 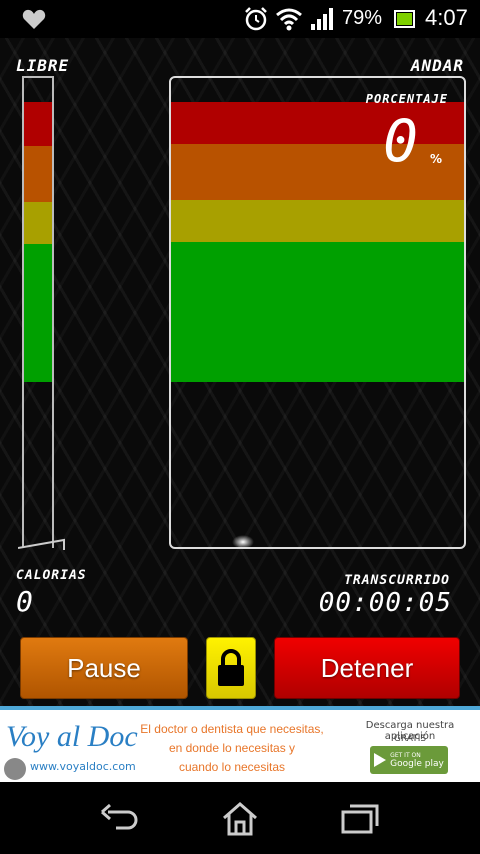 I want to click on percent-unit: %, so click(x=435, y=159).